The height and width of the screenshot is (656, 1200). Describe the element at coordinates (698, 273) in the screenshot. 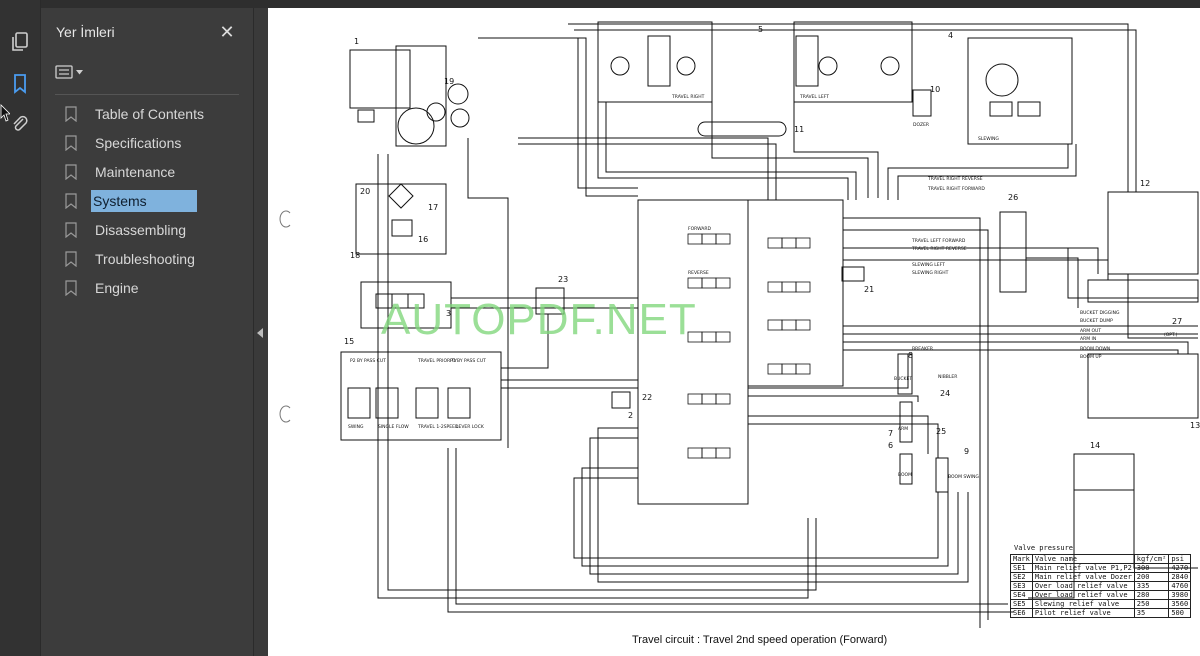

I see `svg-text: REVERSE` at that location.